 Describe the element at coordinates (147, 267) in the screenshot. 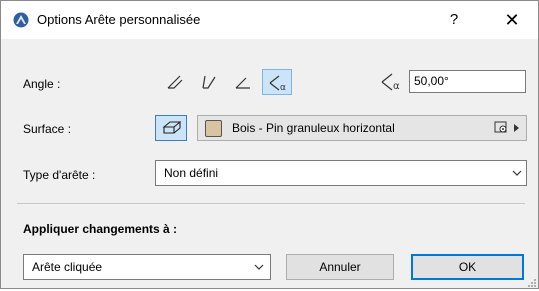

I see `apply-target-dropdown: Arête cliquée` at that location.